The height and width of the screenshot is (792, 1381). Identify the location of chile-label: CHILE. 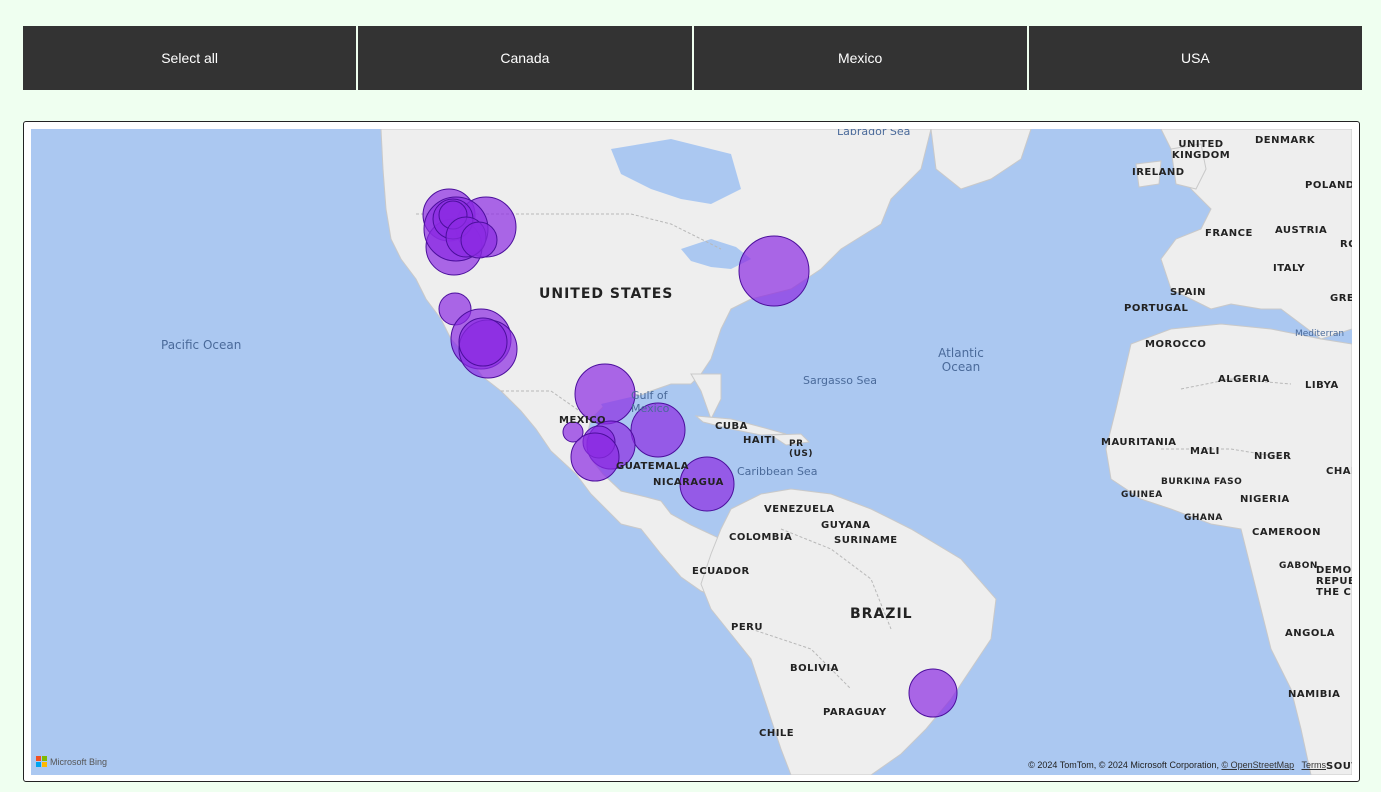
(777, 733).